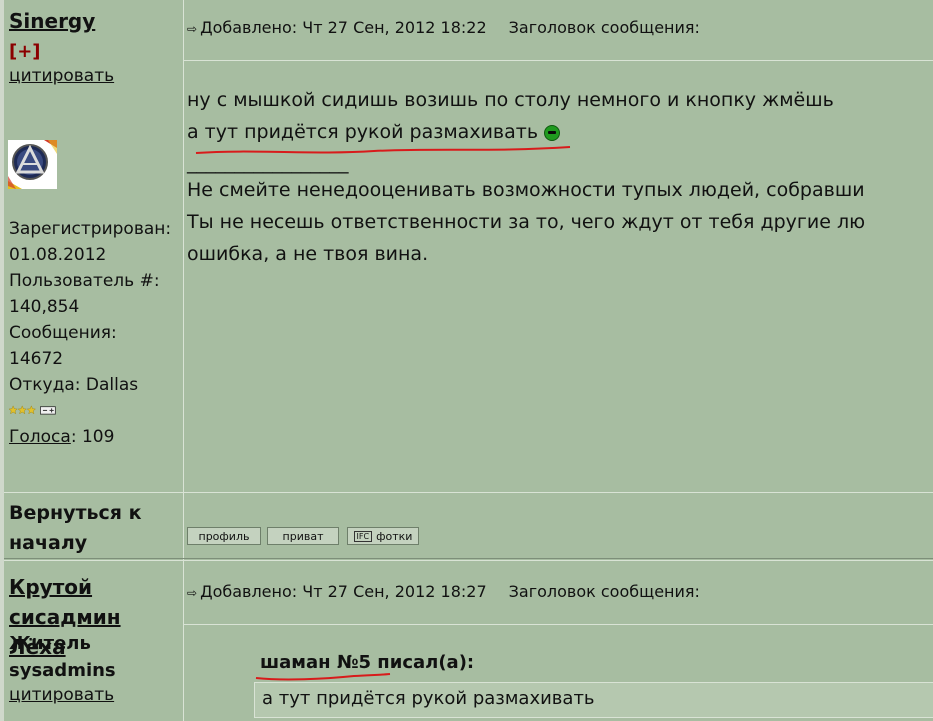 This screenshot has width=933, height=721. I want to click on signature-line3: ошибка, а не твоя вина., so click(308, 254).